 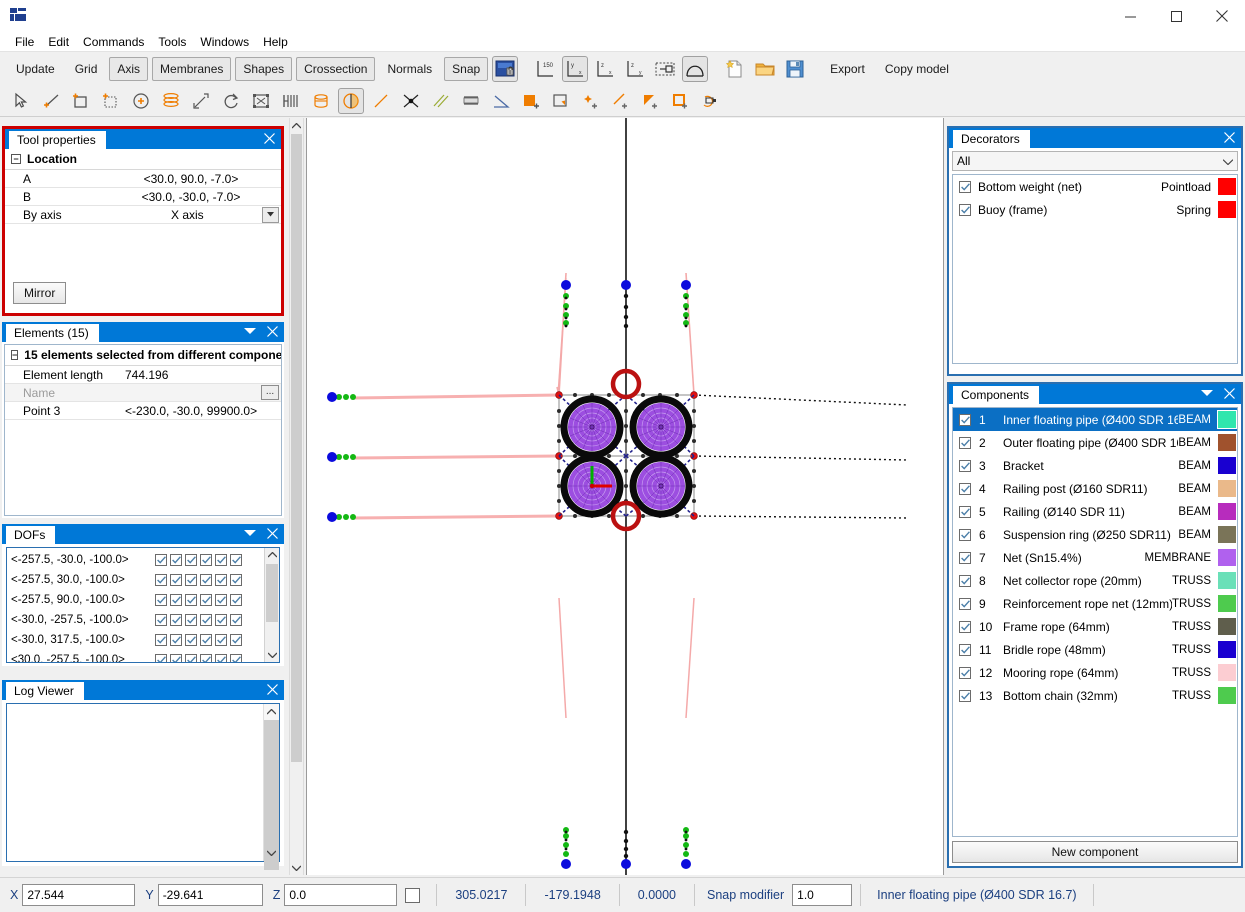 I want to click on tab-elements: Elements (15), so click(x=52, y=333).